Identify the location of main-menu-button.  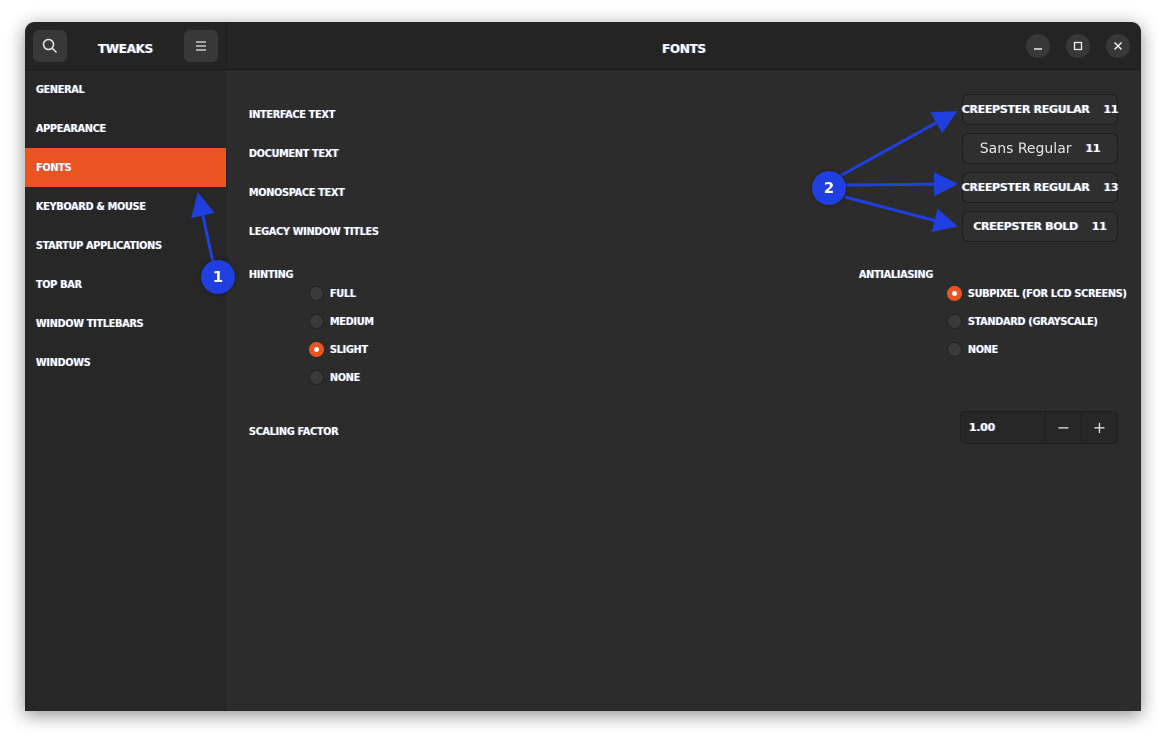
(201, 46).